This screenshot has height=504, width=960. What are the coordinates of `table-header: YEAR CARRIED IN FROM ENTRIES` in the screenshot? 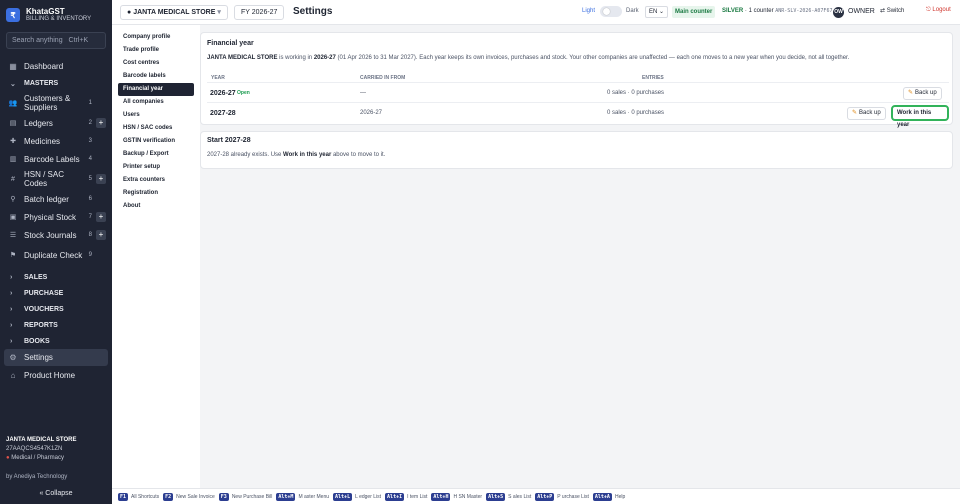 It's located at (578, 78).